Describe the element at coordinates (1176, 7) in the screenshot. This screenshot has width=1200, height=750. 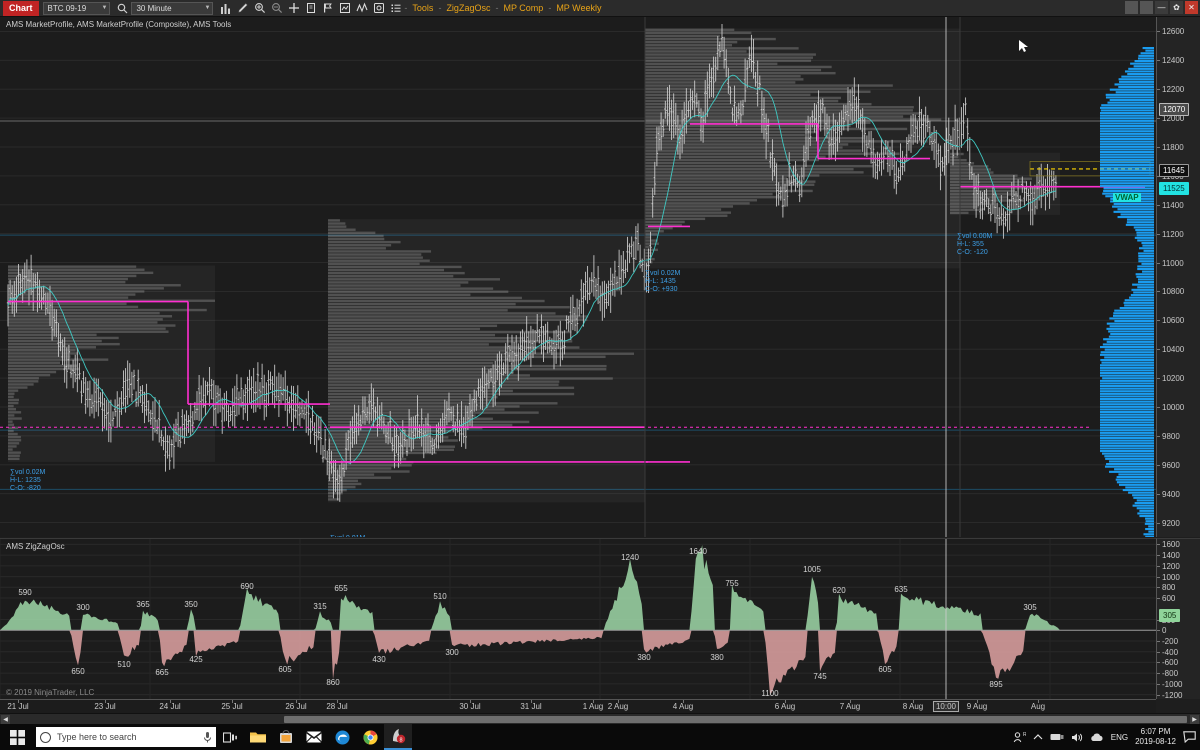
I see `window-settings-icon: ✿` at that location.